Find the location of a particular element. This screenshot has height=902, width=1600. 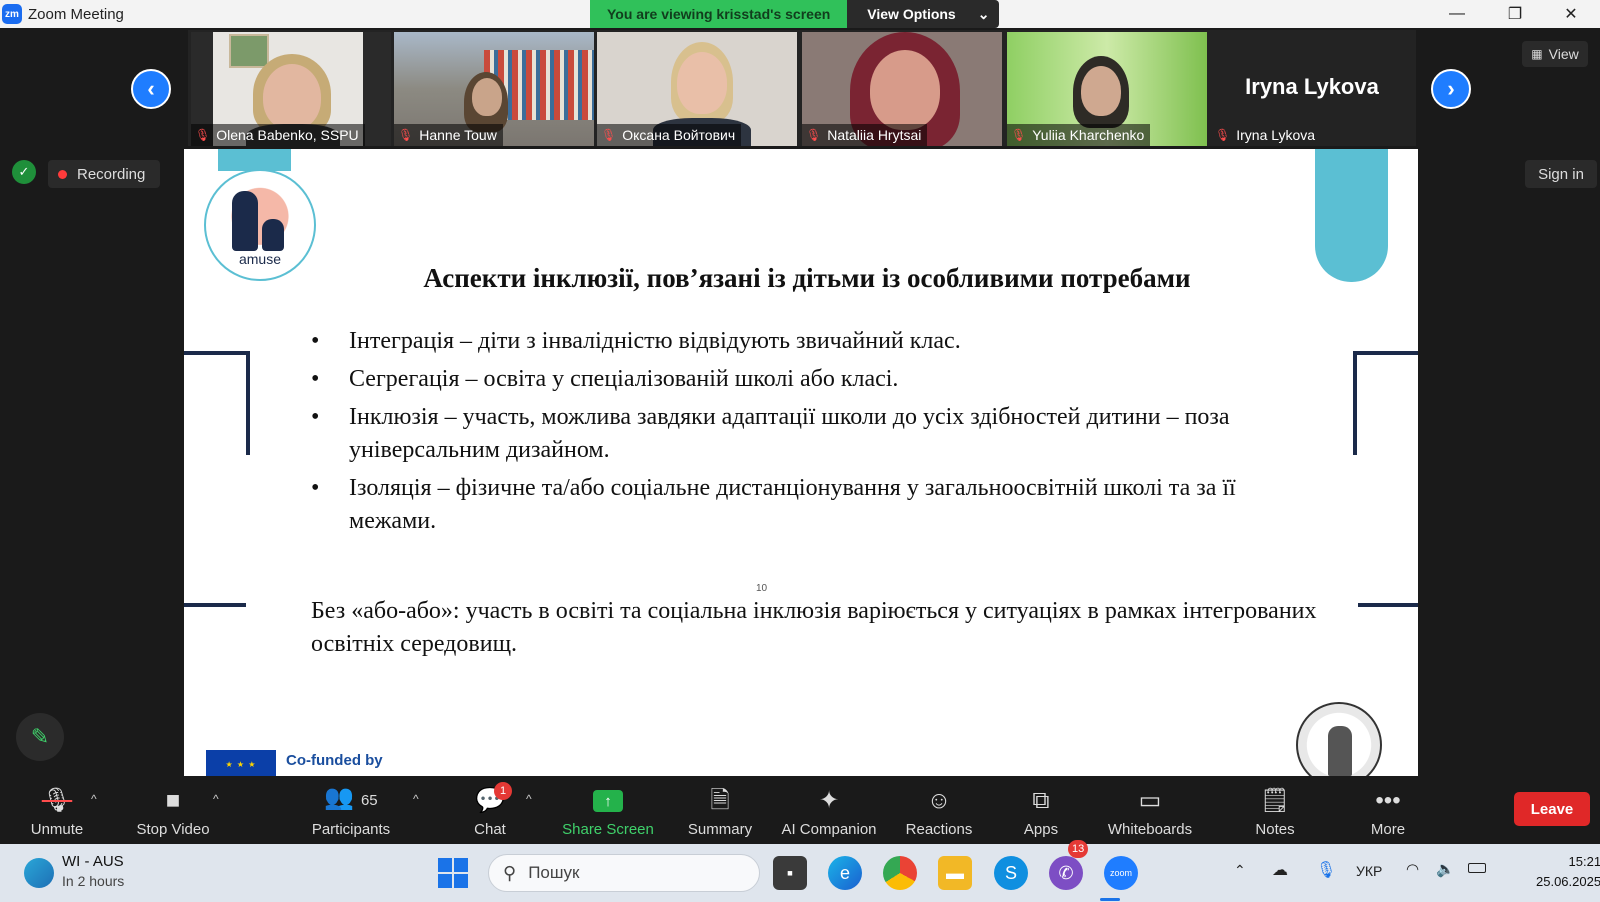

participant-name-label: 🎙 Olena Babenko, SSPU is located at coordinates (278, 135).